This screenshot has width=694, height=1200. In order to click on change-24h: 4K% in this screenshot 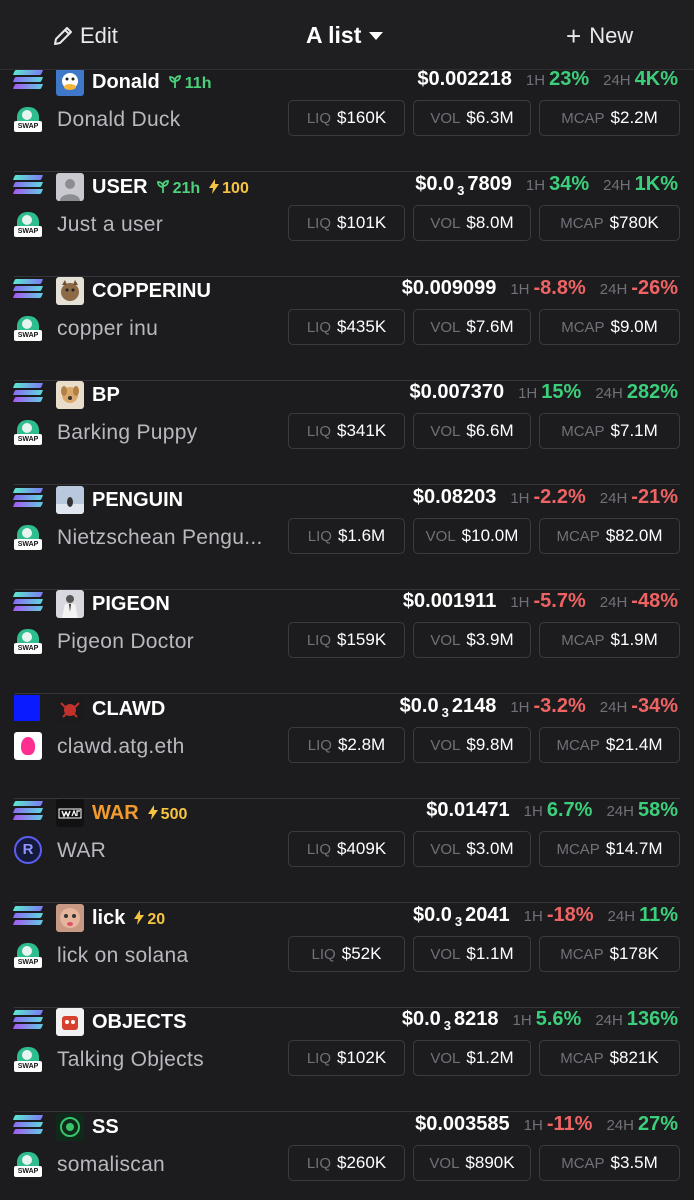, I will do `click(656, 79)`.